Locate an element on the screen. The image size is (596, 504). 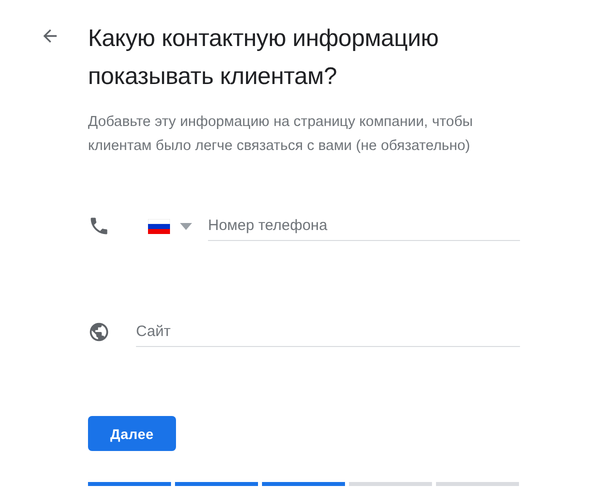
globe-icon is located at coordinates (99, 332).